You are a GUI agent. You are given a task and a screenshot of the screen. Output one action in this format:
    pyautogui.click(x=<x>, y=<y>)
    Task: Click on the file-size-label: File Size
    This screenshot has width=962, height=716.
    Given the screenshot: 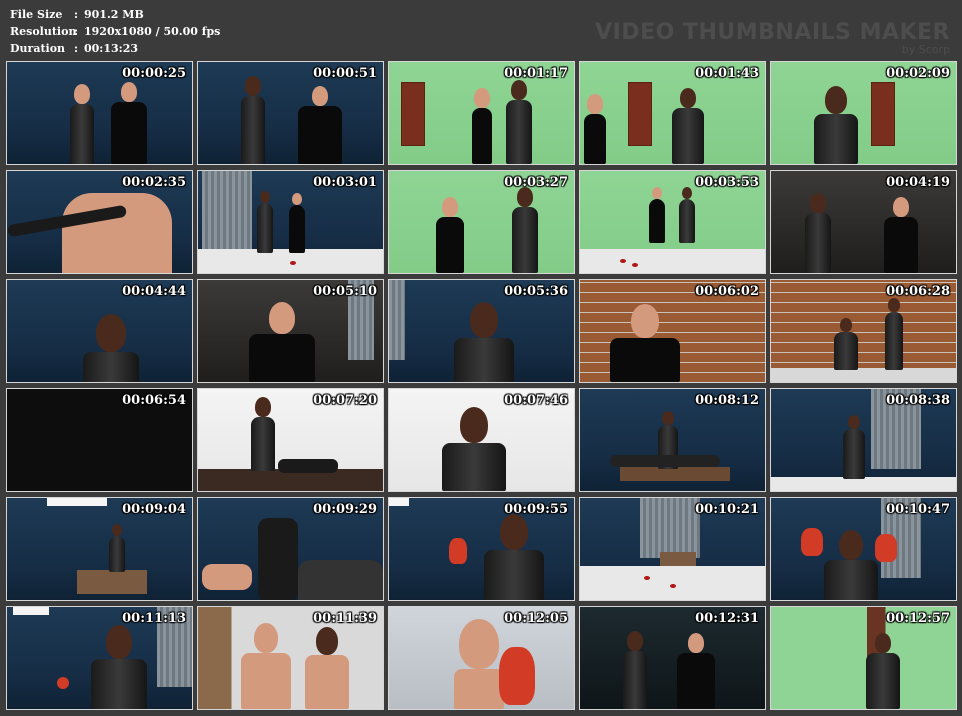 What is the action you would take?
    pyautogui.click(x=36, y=14)
    